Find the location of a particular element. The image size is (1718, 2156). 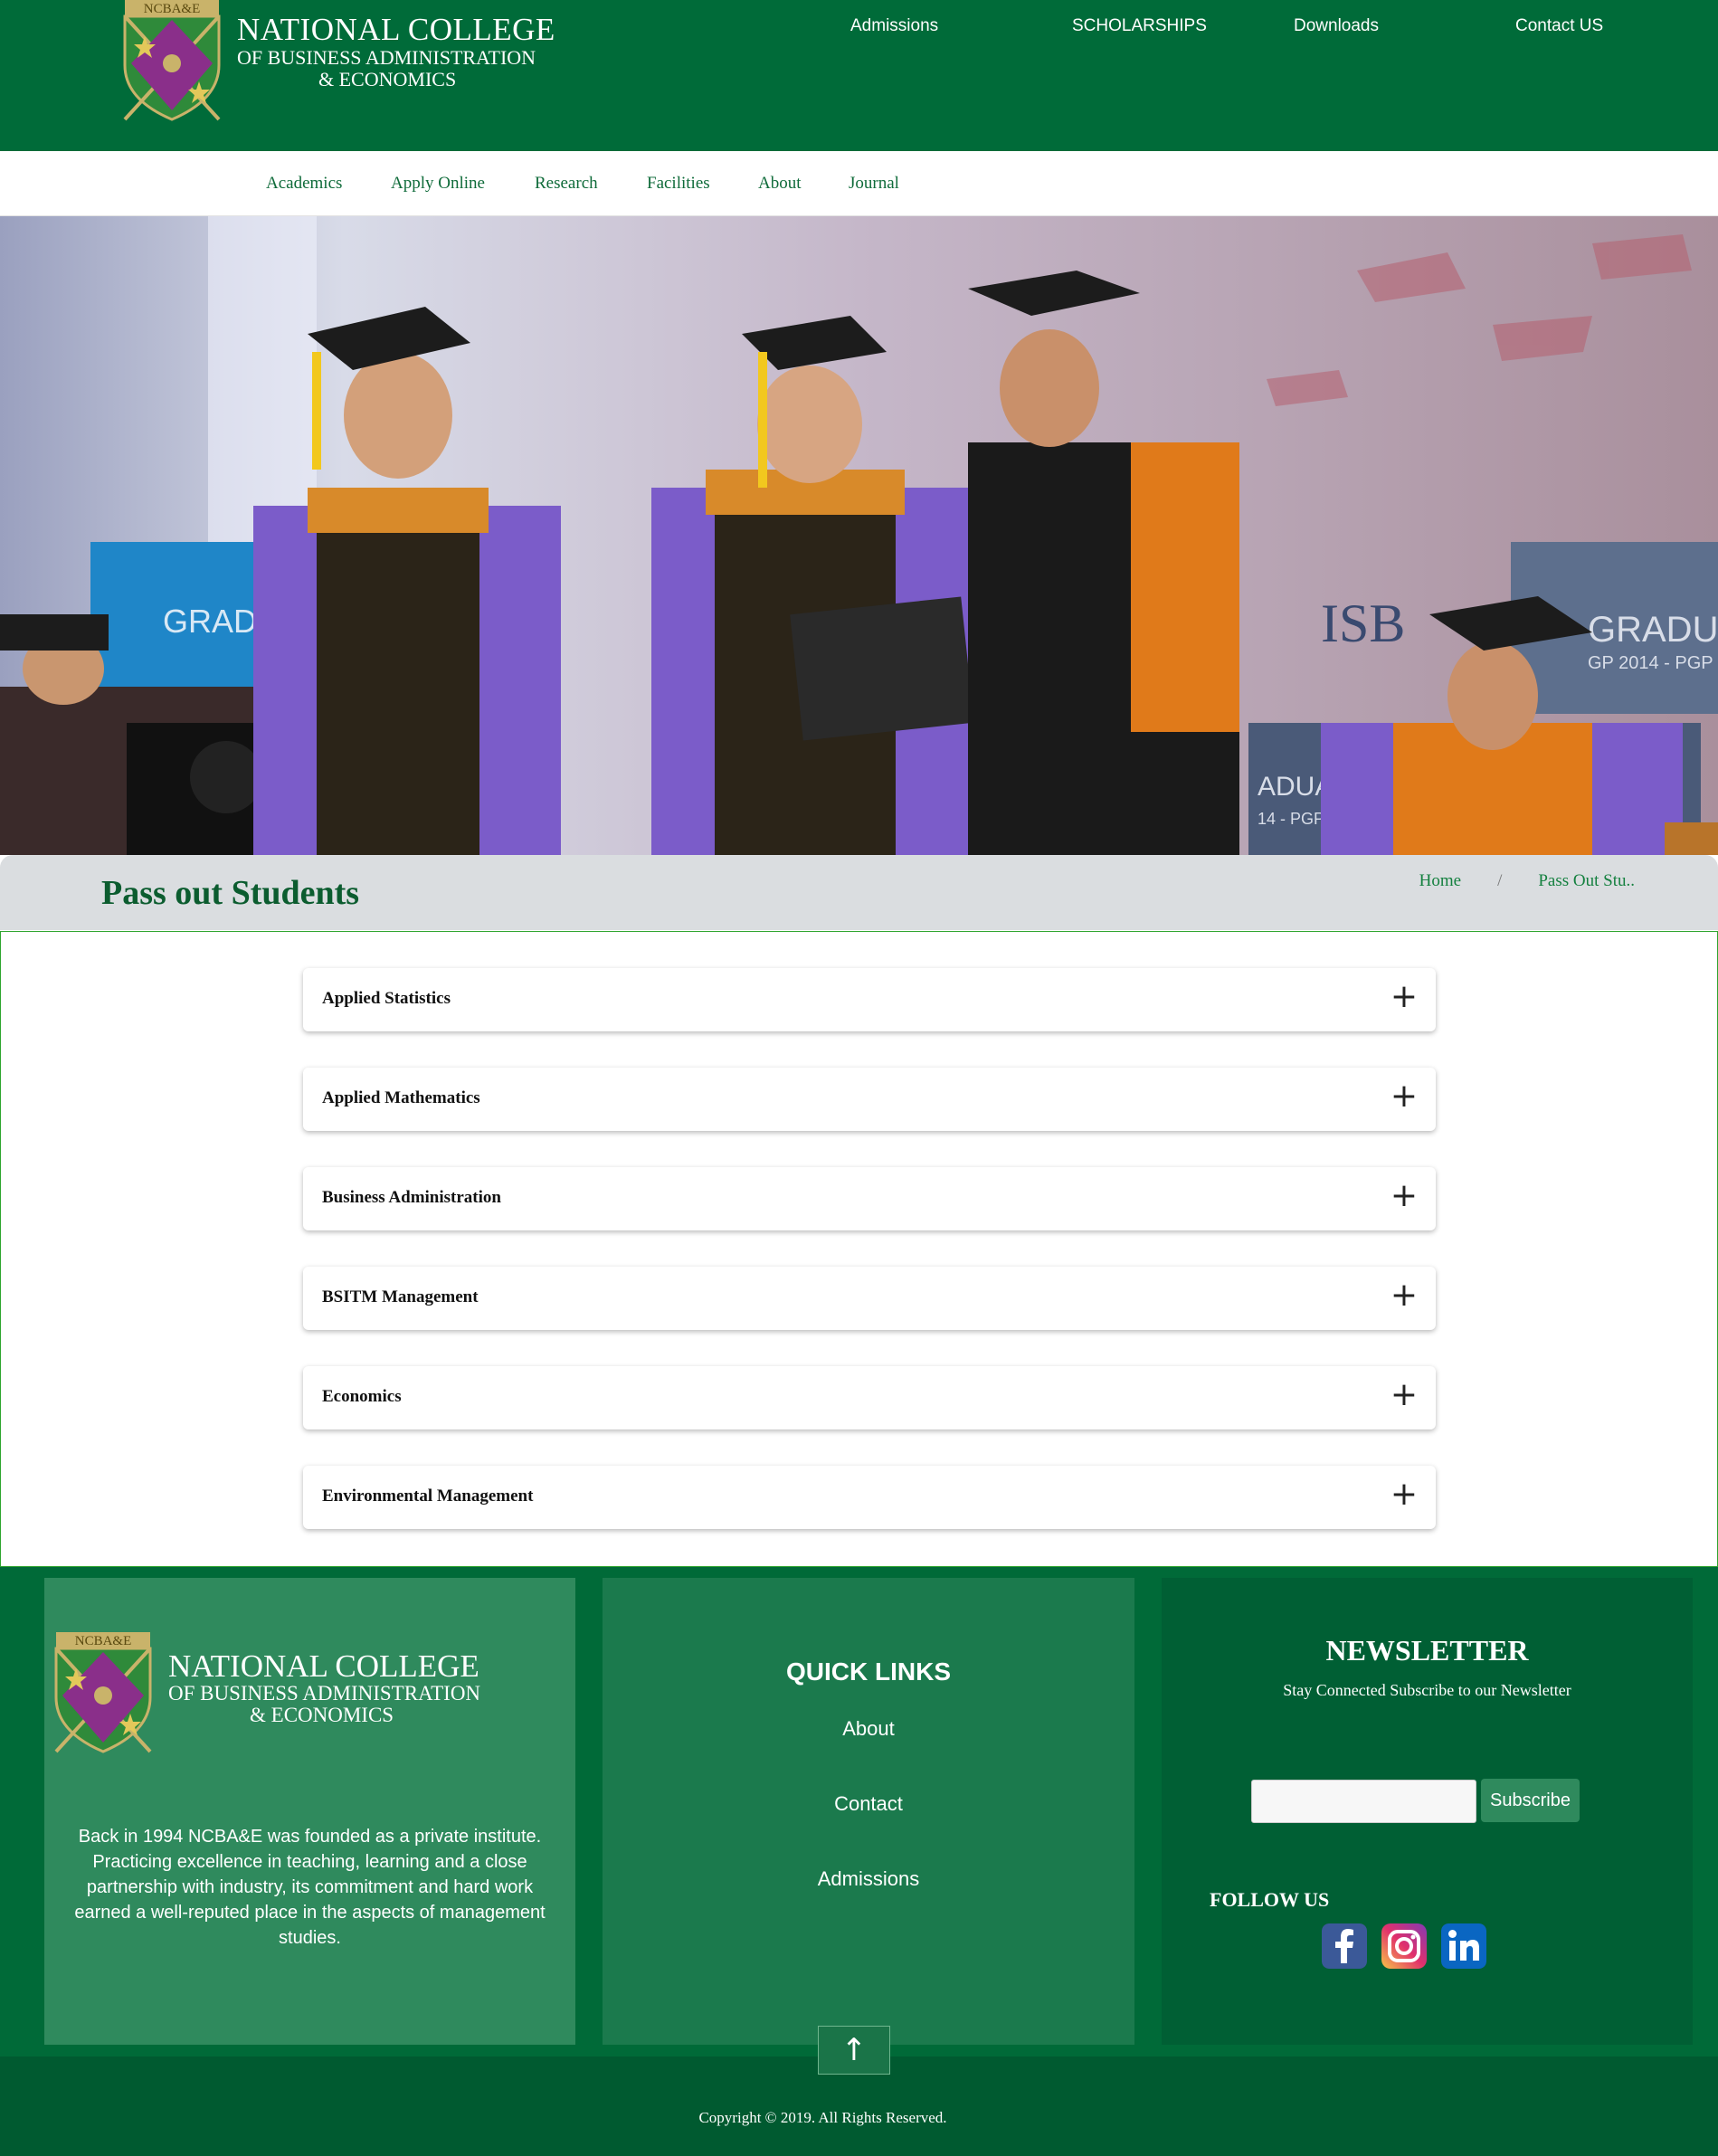

nav-research: Research is located at coordinates (567, 184).